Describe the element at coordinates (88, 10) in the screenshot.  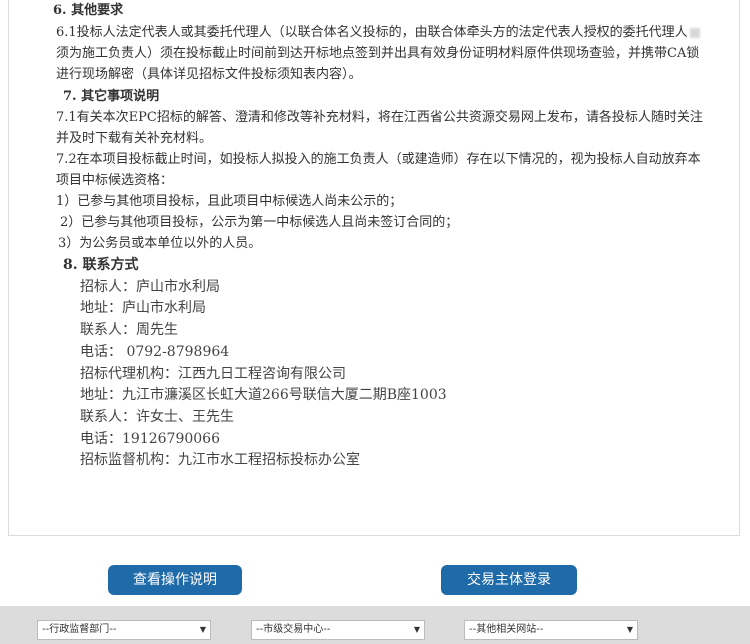
I see `section-6-title: 6. 其他要求` at that location.